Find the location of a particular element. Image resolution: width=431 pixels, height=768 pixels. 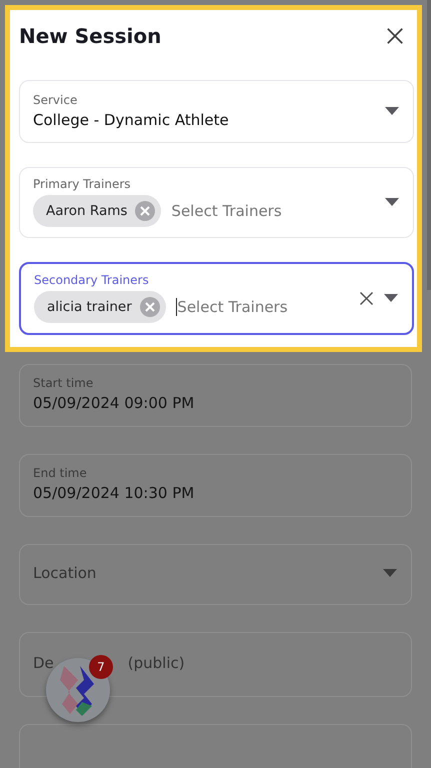

trainer-select: Secondary Trainers alicia trainer Select Trainers is located at coordinates (216, 298).